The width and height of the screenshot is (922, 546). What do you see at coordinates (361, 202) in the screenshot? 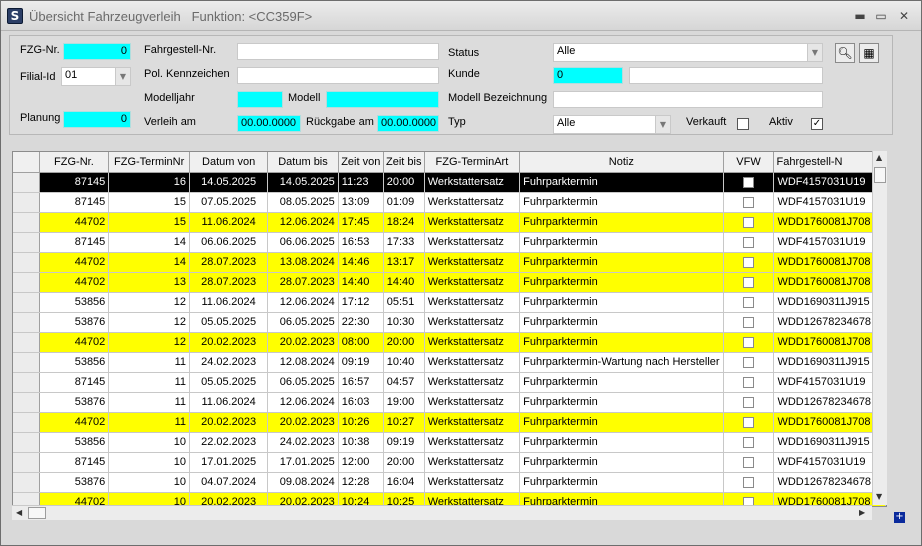
I see `cell-zeit-von: 13:09` at bounding box center [361, 202].